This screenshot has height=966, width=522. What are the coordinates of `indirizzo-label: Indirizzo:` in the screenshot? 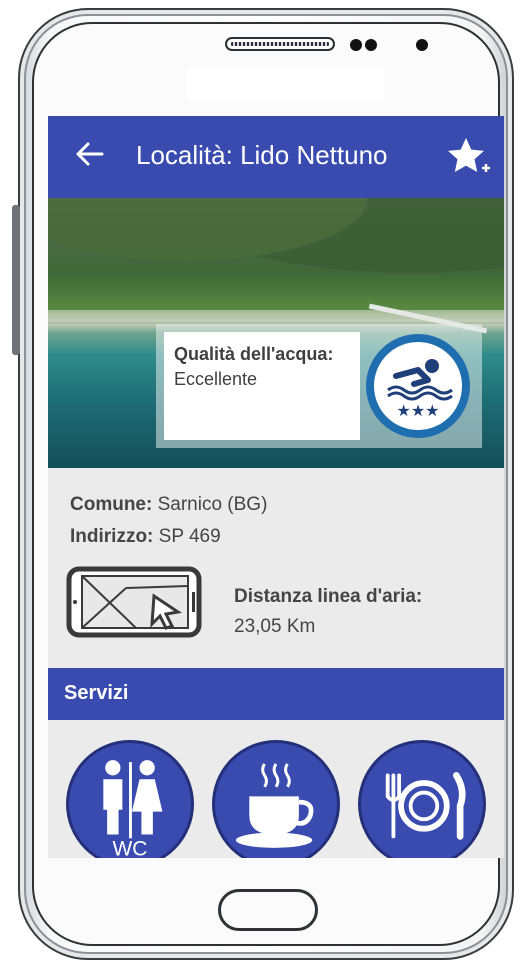 It's located at (112, 536).